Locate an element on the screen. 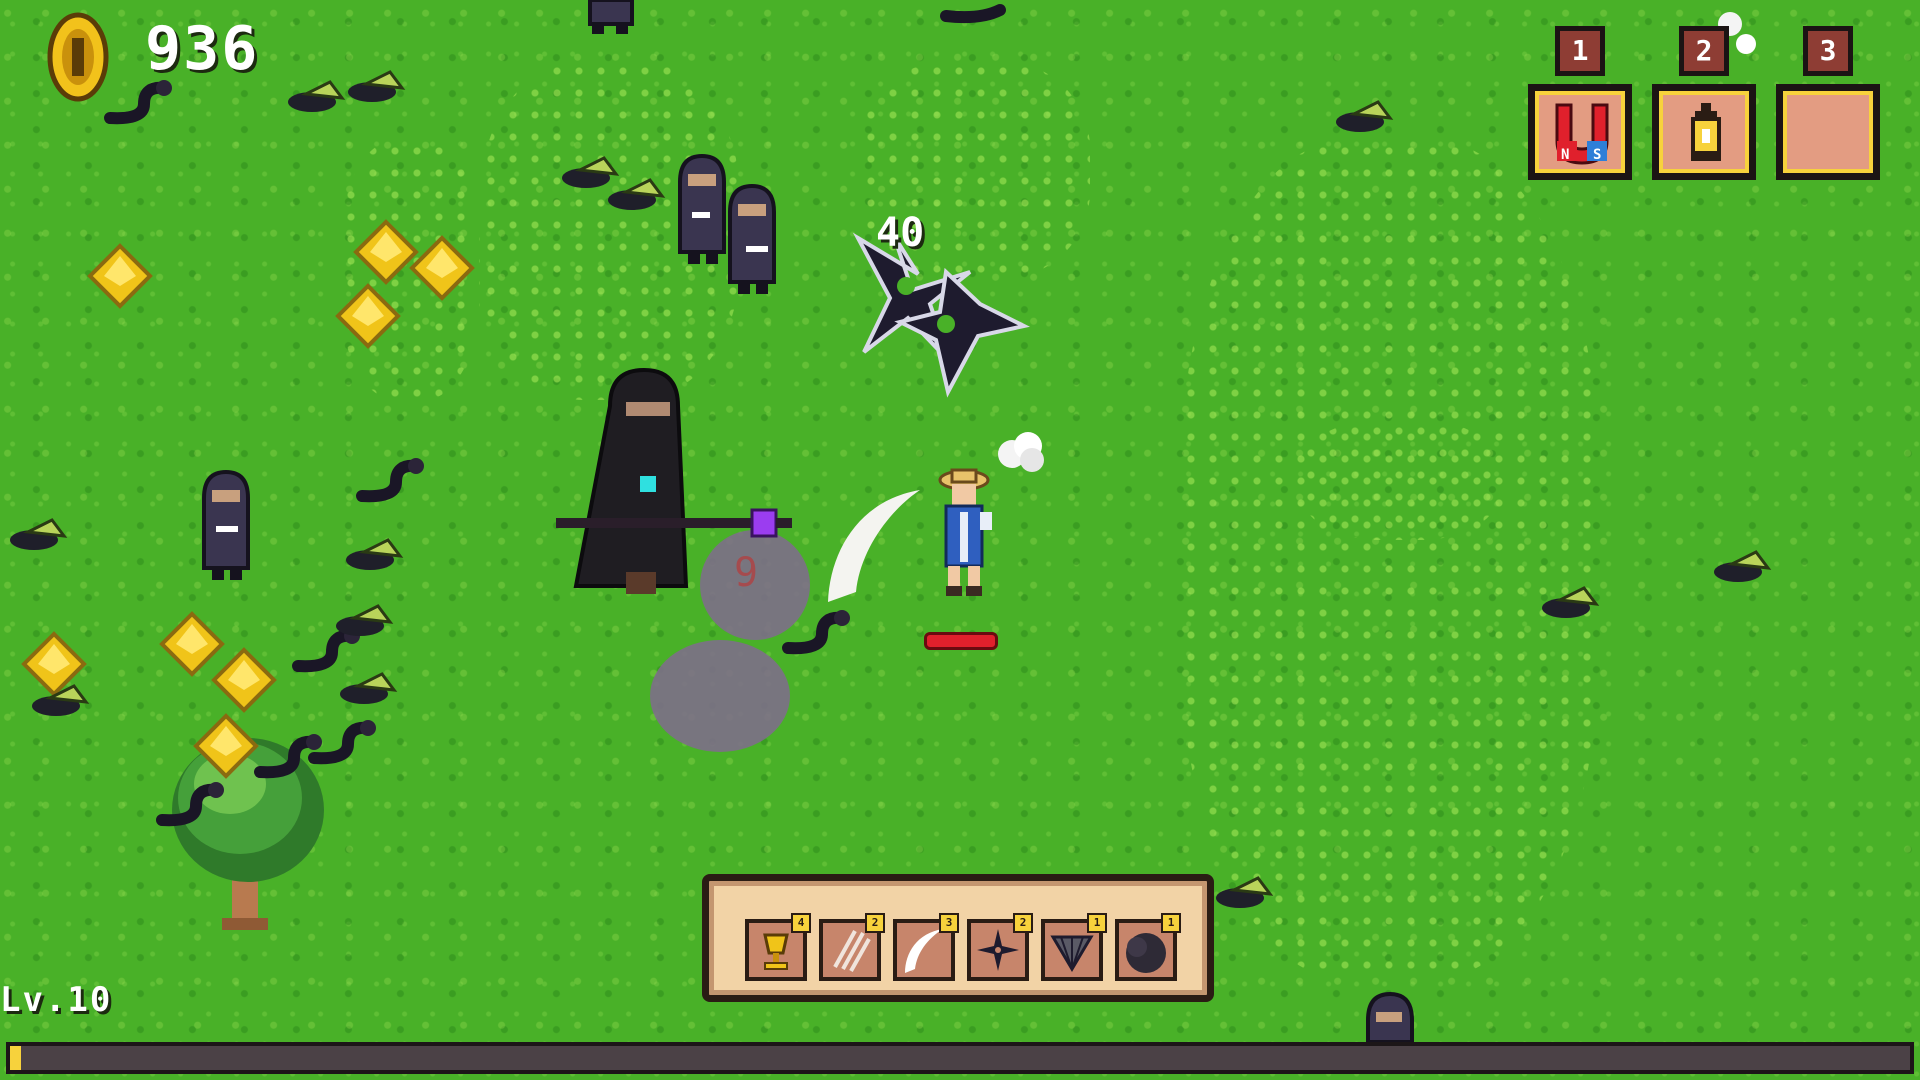 The height and width of the screenshot is (1080, 1920). lantern-icon is located at coordinates (1706, 132).